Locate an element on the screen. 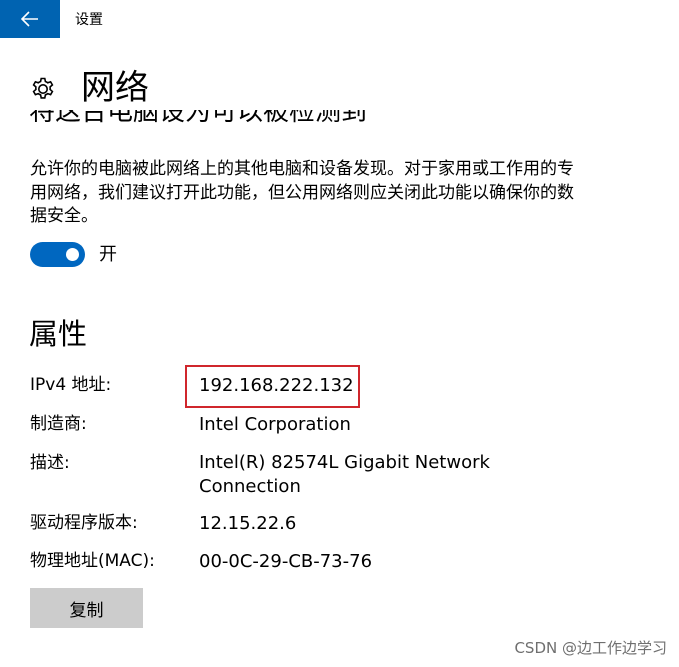 Image resolution: width=679 pixels, height=667 pixels. back-arrow-icon is located at coordinates (29, 19).